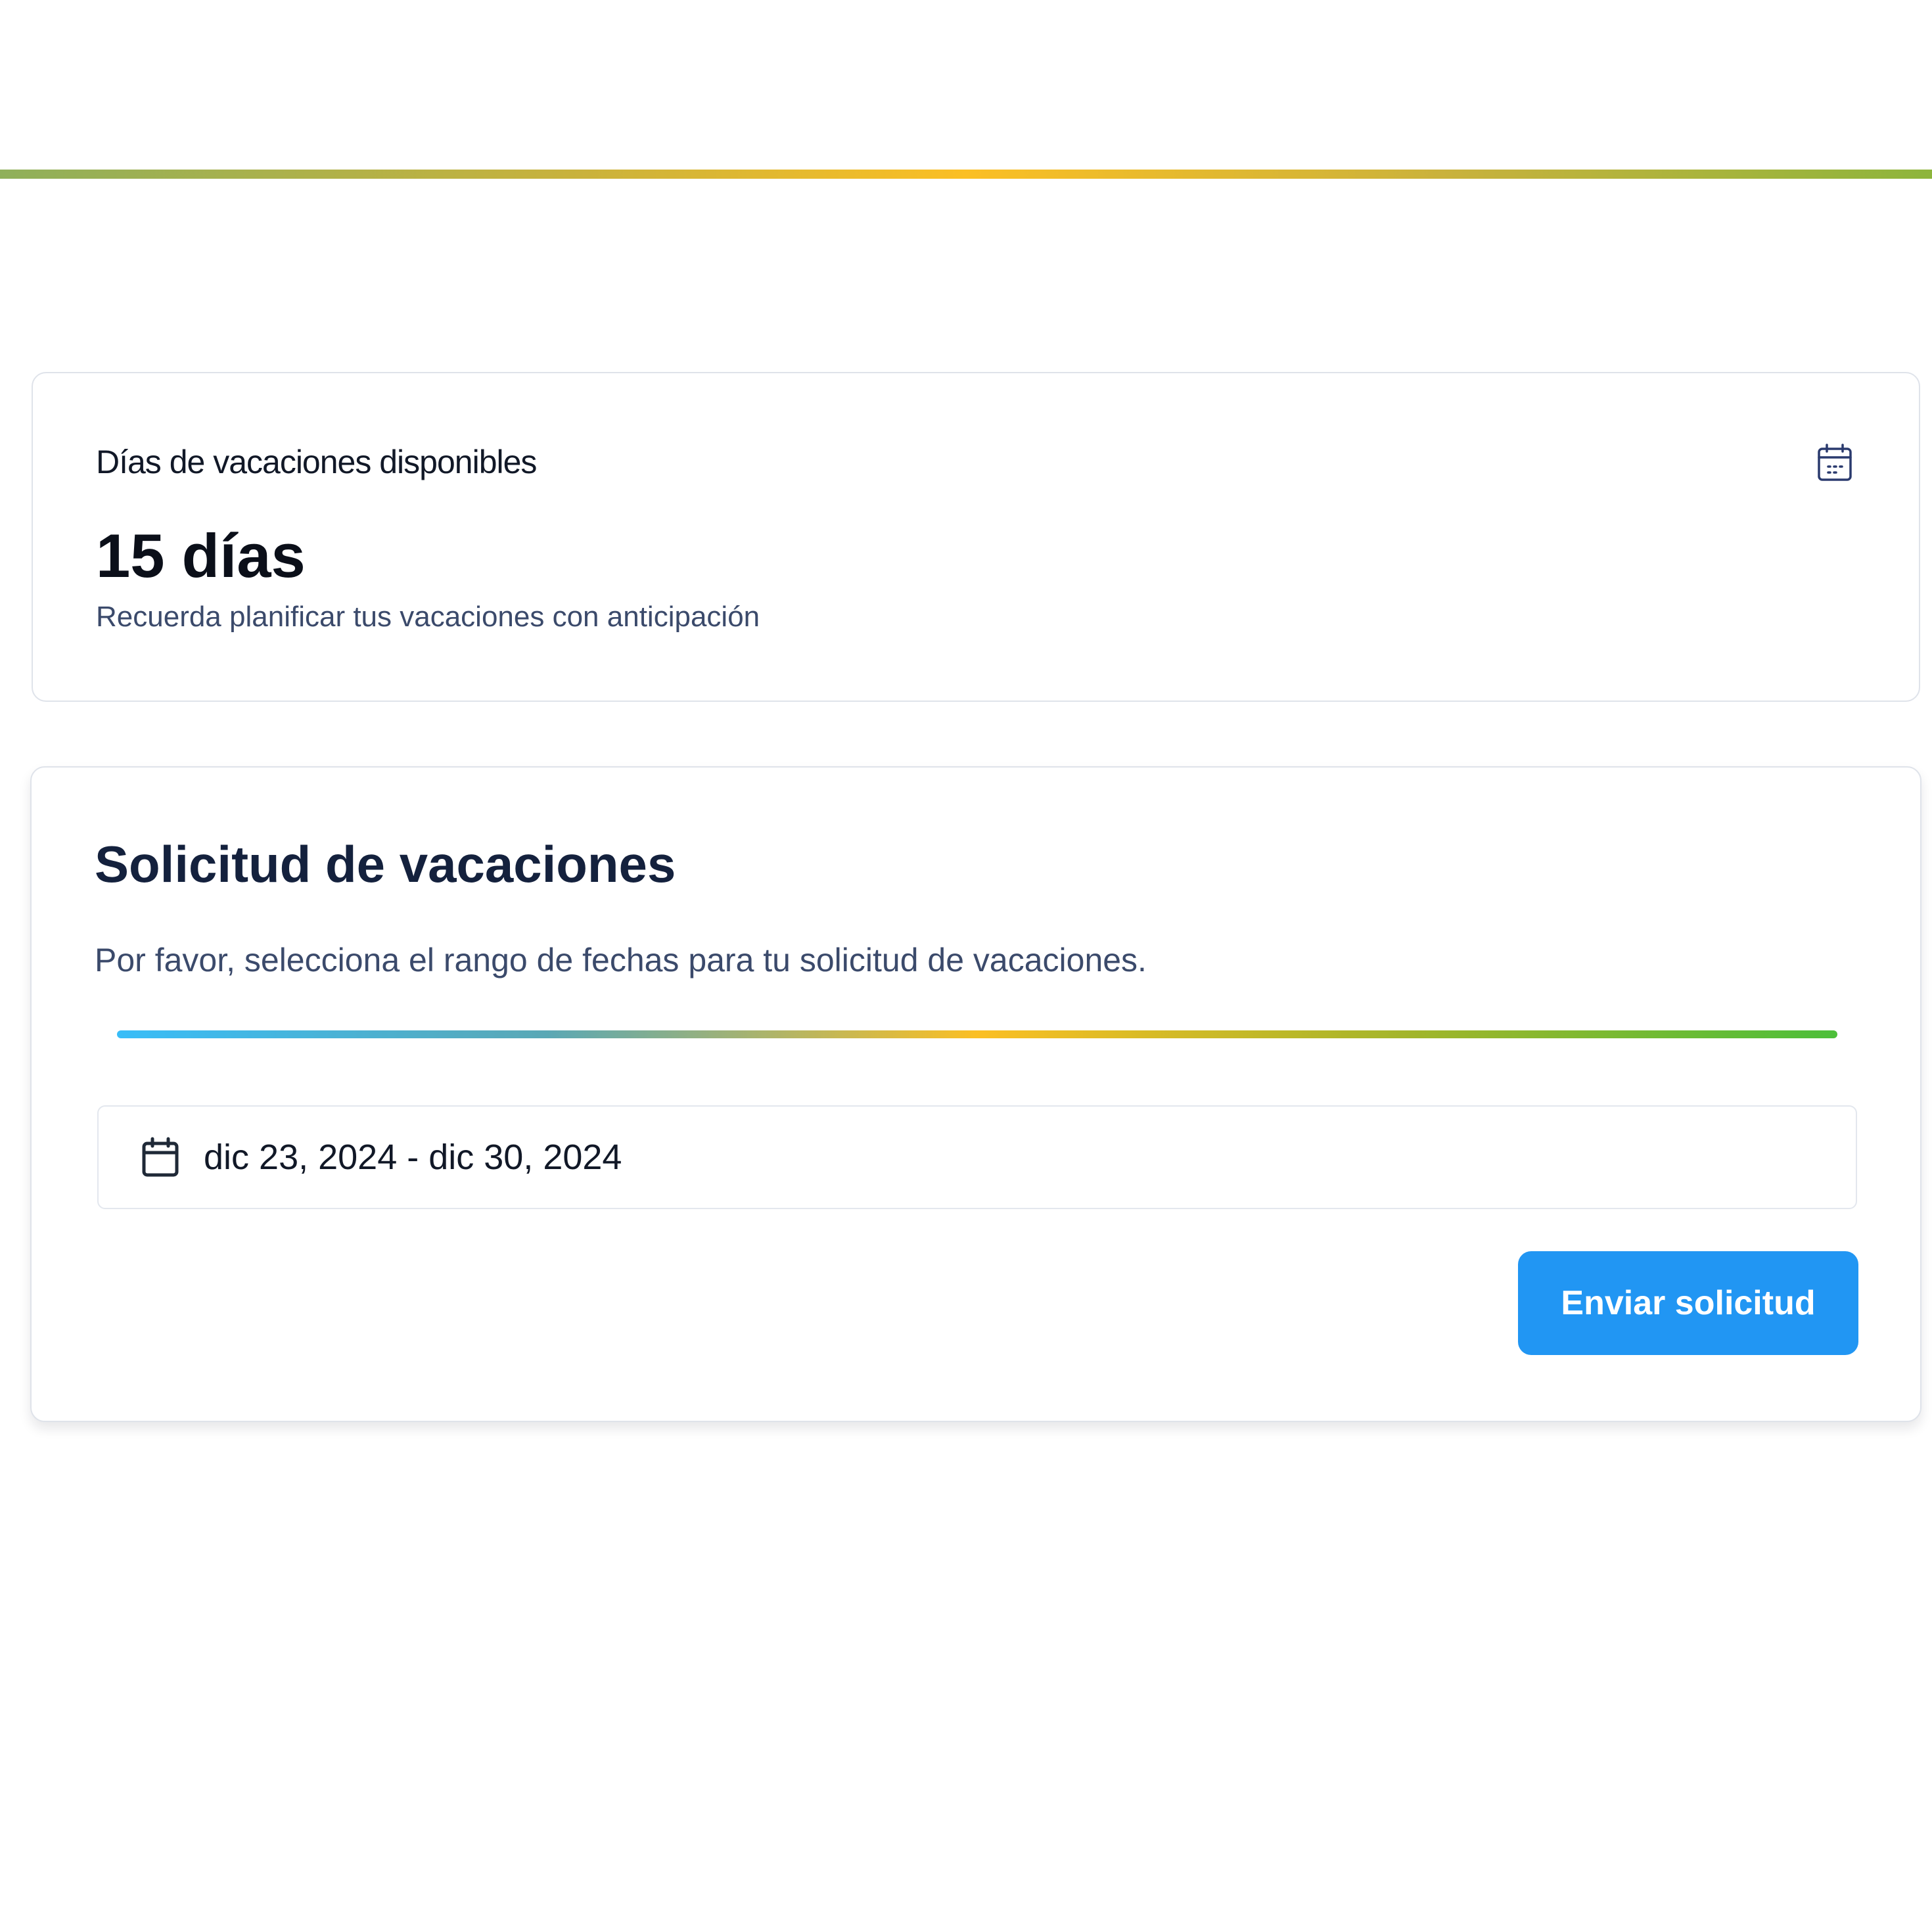  I want to click on date-range-value: dic 23, 2024 - dic 30, 2024, so click(413, 1157).